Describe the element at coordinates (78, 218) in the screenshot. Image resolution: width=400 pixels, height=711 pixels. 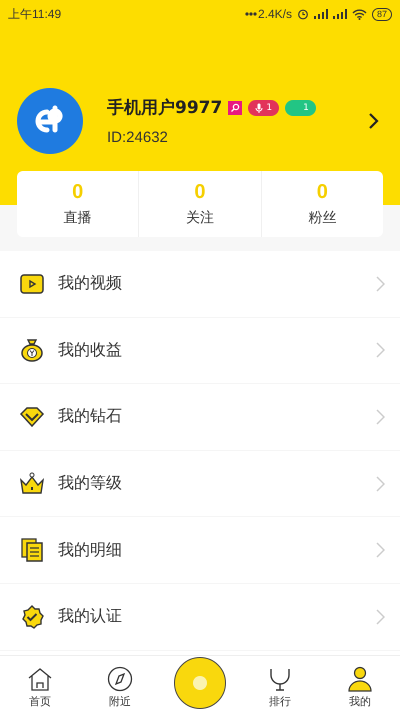
I see `stat-label: 直播` at that location.